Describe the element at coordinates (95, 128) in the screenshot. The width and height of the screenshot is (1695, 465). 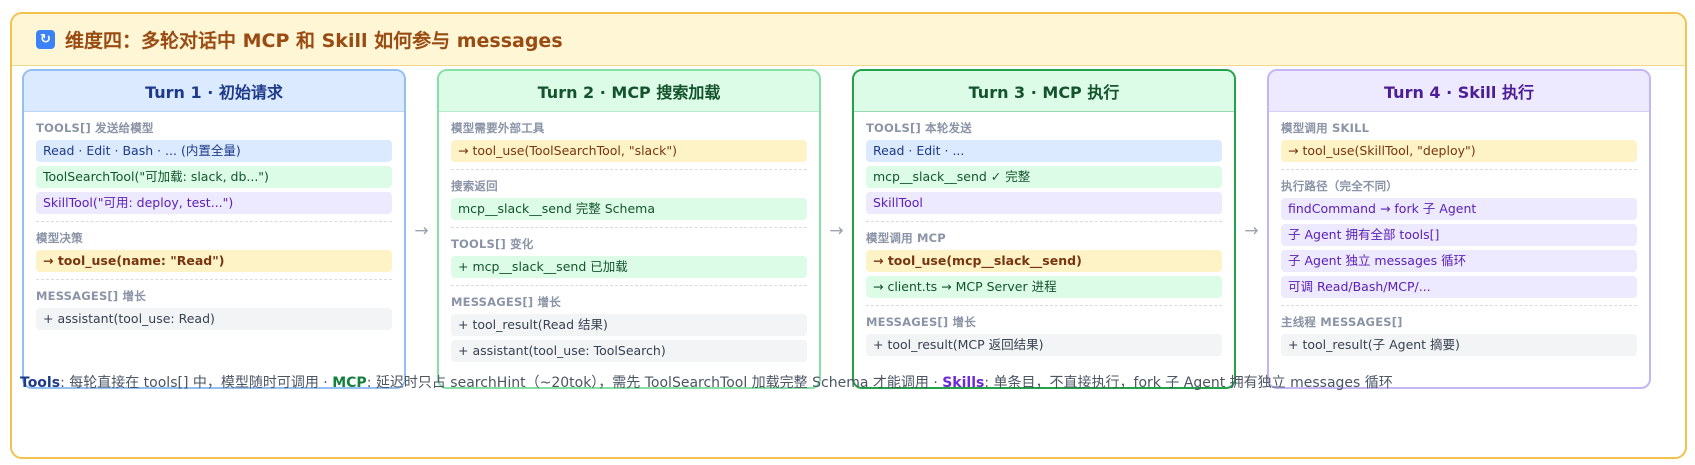
I see `section-label: TOOLS[] 发送给模型` at that location.